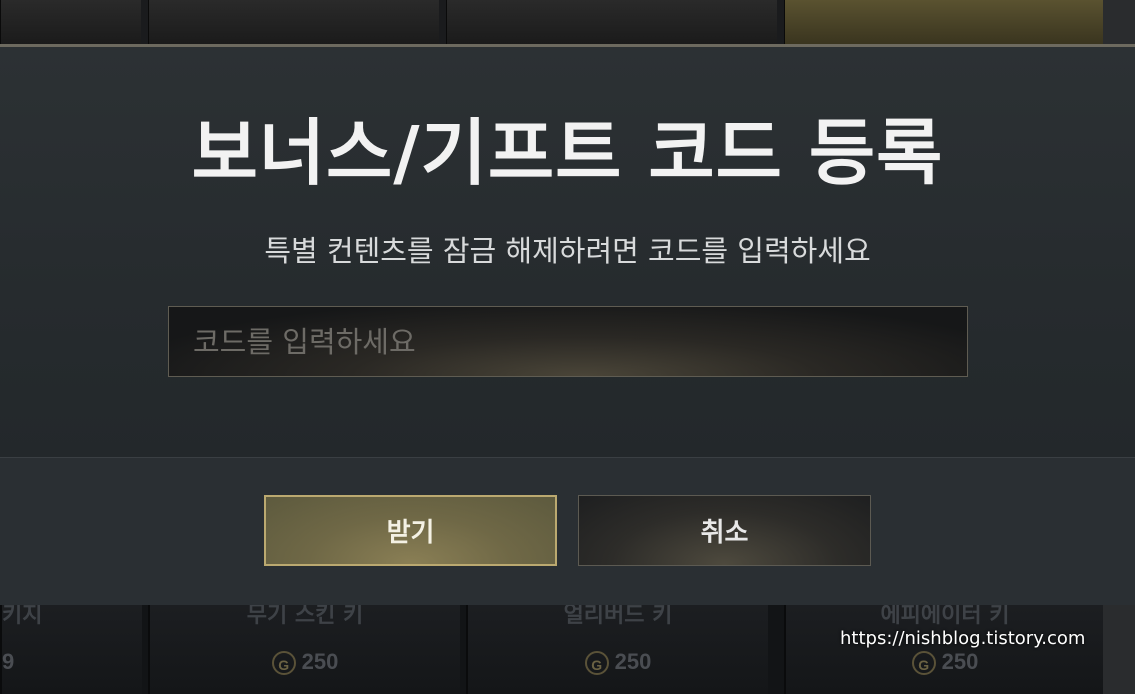 The image size is (1135, 694). I want to click on redeem-button-label: 받기, so click(410, 533).